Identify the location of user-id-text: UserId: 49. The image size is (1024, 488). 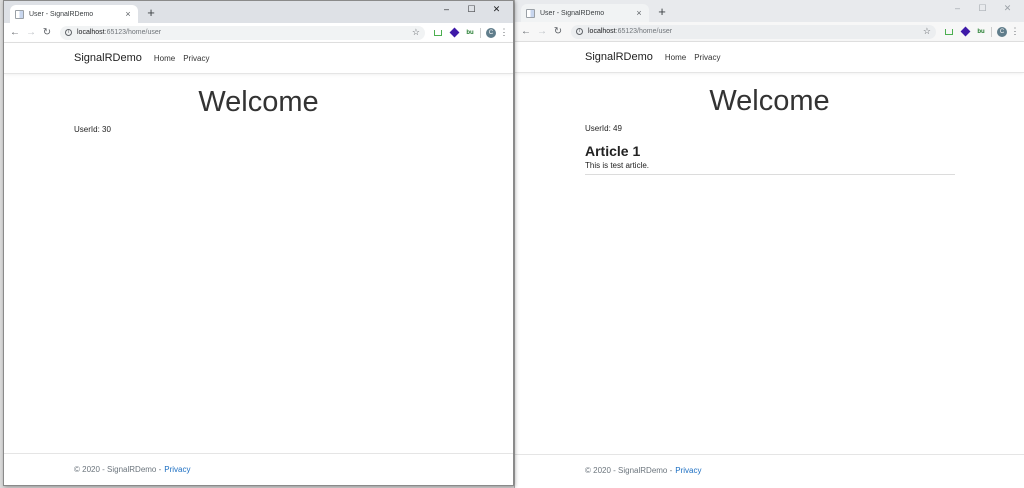
(603, 128).